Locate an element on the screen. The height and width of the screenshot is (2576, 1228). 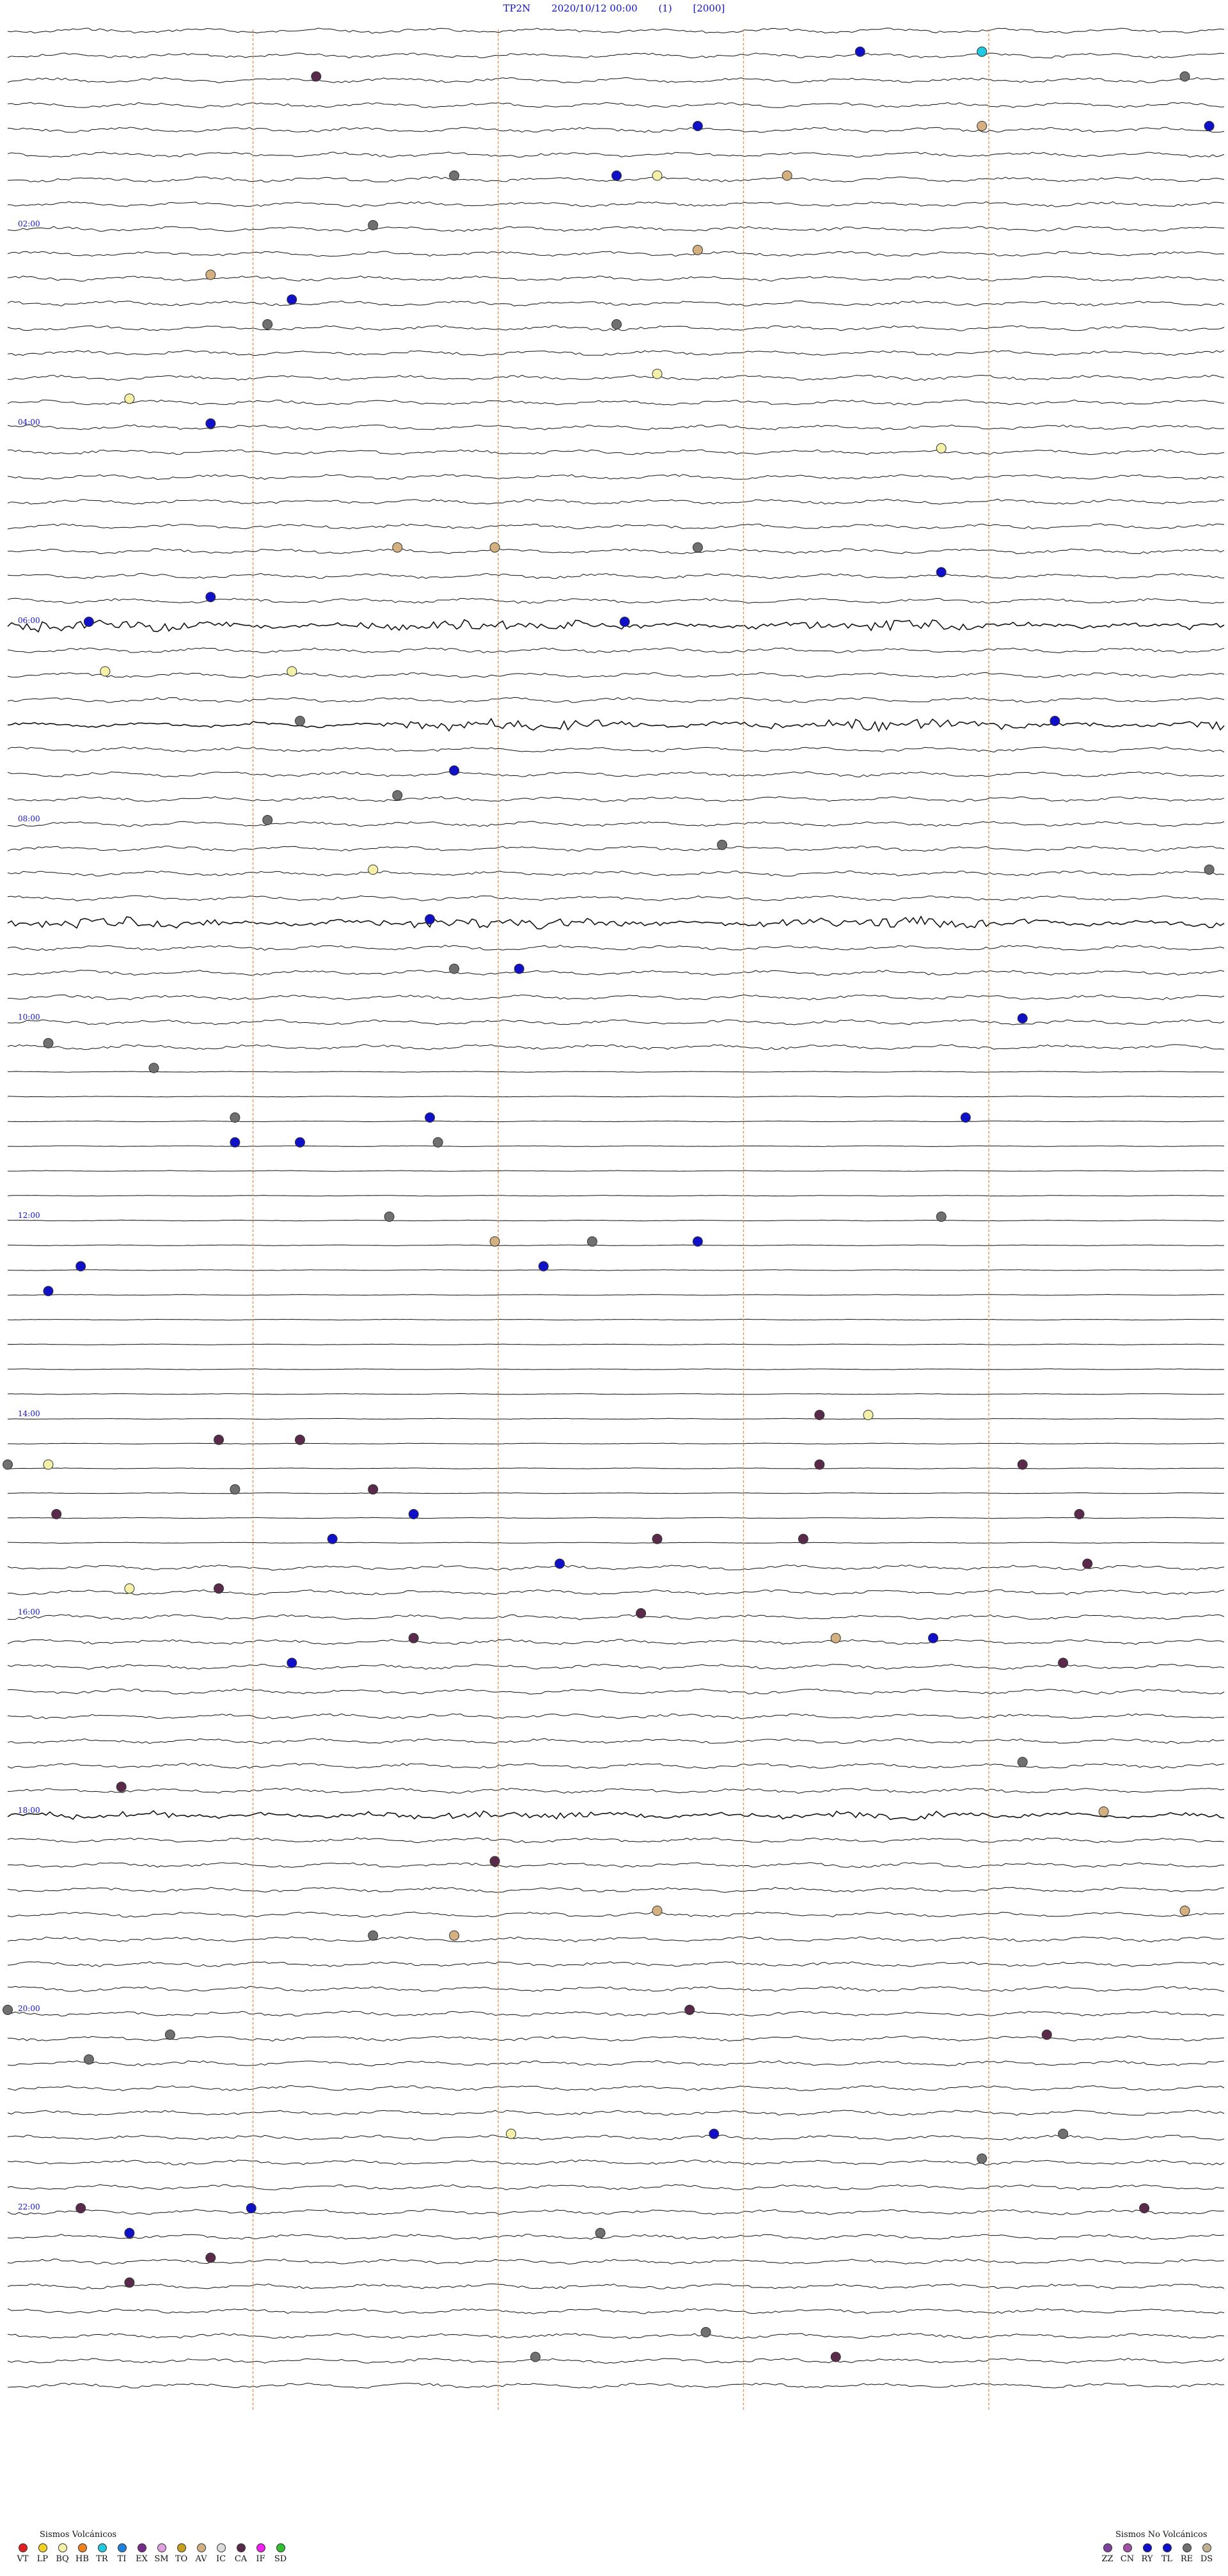
legend-item-sd: SD is located at coordinates (280, 2553).